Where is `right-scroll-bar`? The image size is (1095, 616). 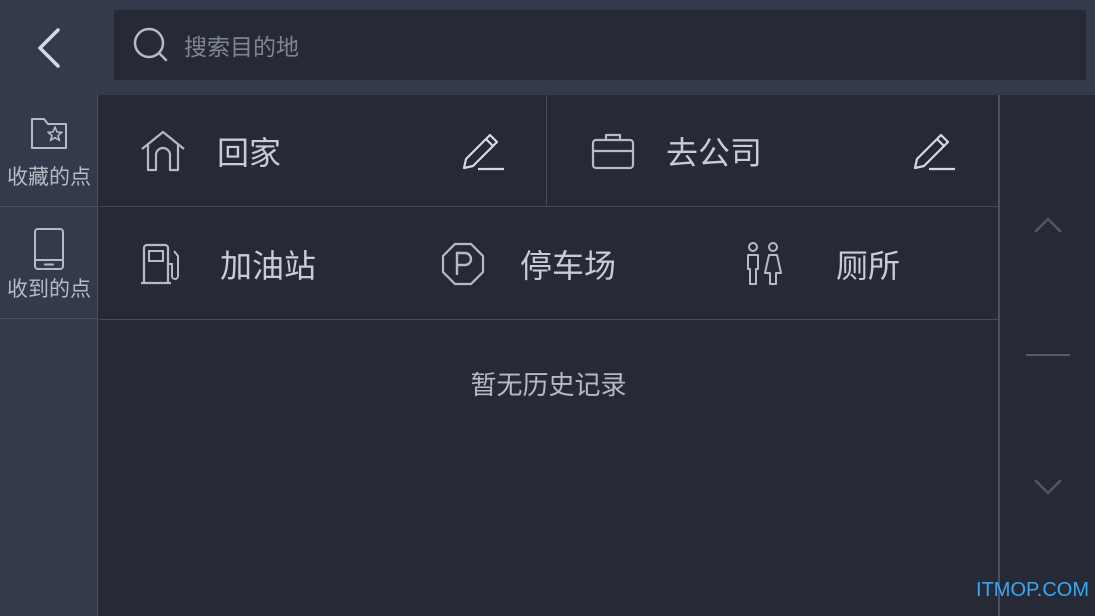
right-scroll-bar is located at coordinates (1046, 355).